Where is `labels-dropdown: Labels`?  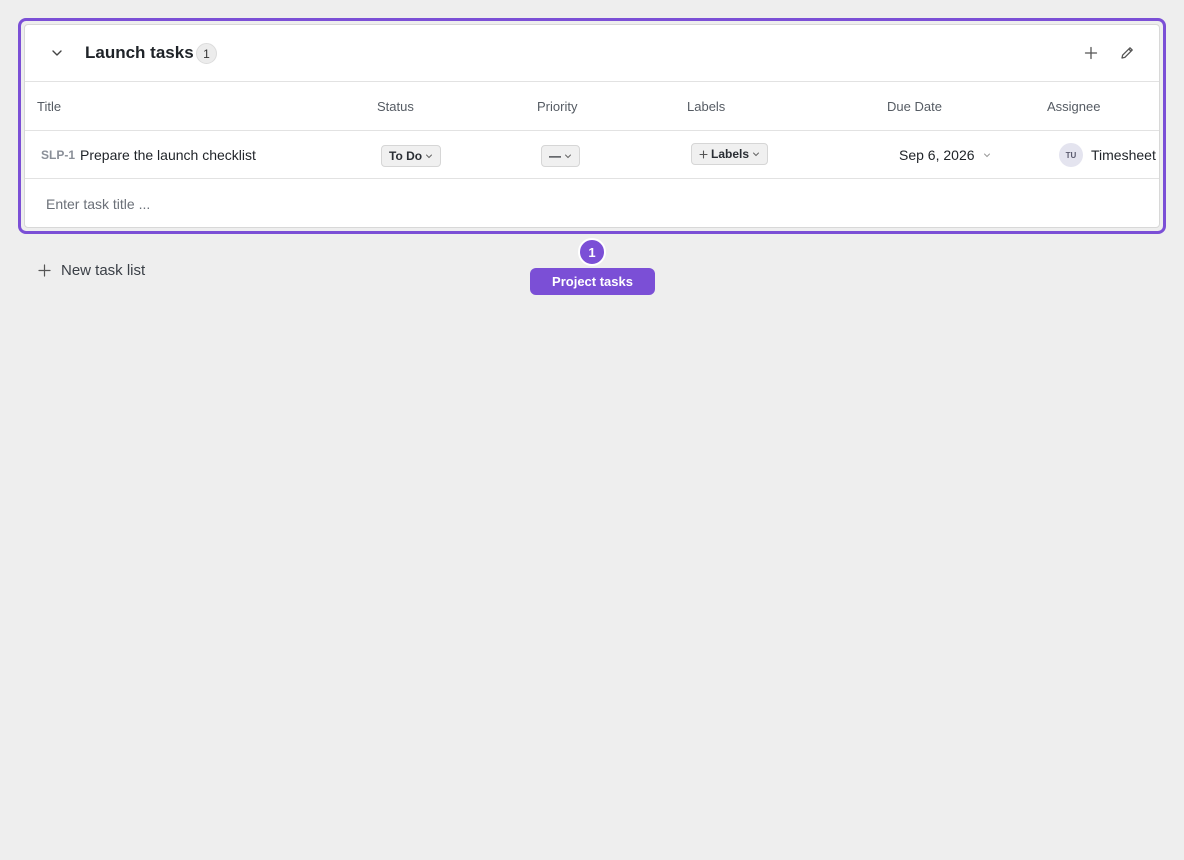
labels-dropdown: Labels is located at coordinates (730, 154).